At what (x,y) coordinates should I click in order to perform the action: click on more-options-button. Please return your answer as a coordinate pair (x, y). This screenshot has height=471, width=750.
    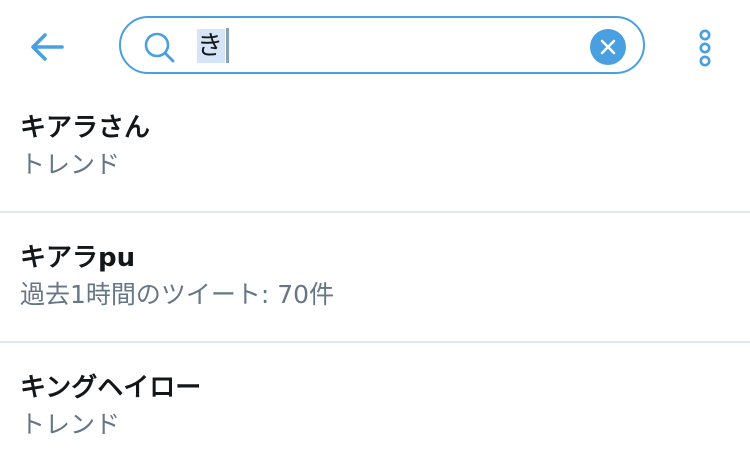
    Looking at the image, I should click on (705, 48).